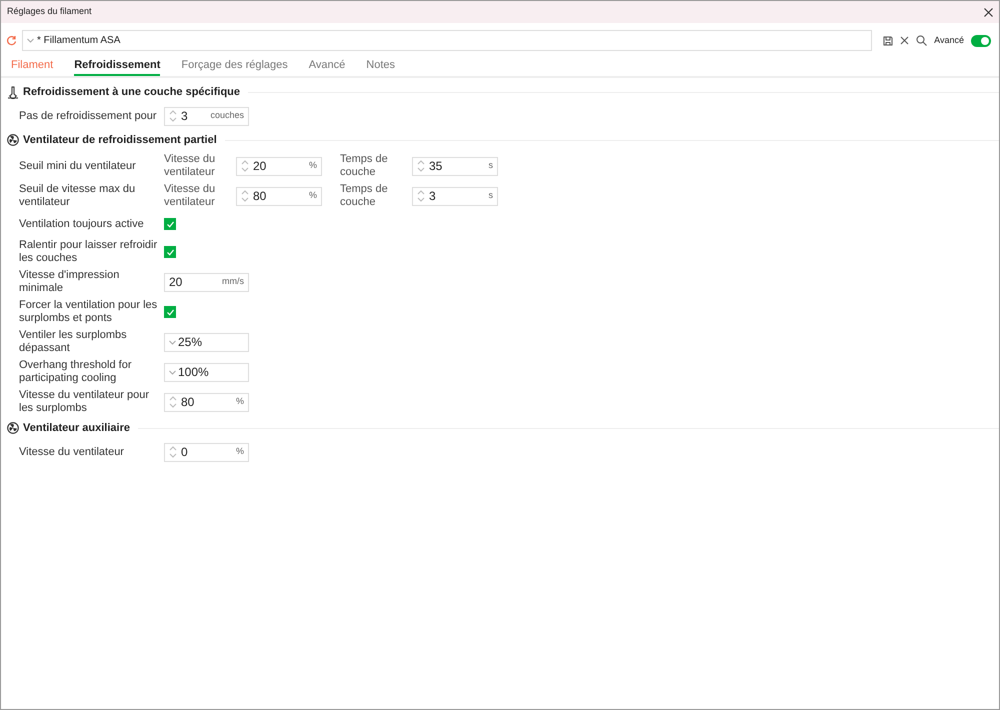  I want to click on setting-label: Ventiler les surplombs dépassant, so click(73, 342).